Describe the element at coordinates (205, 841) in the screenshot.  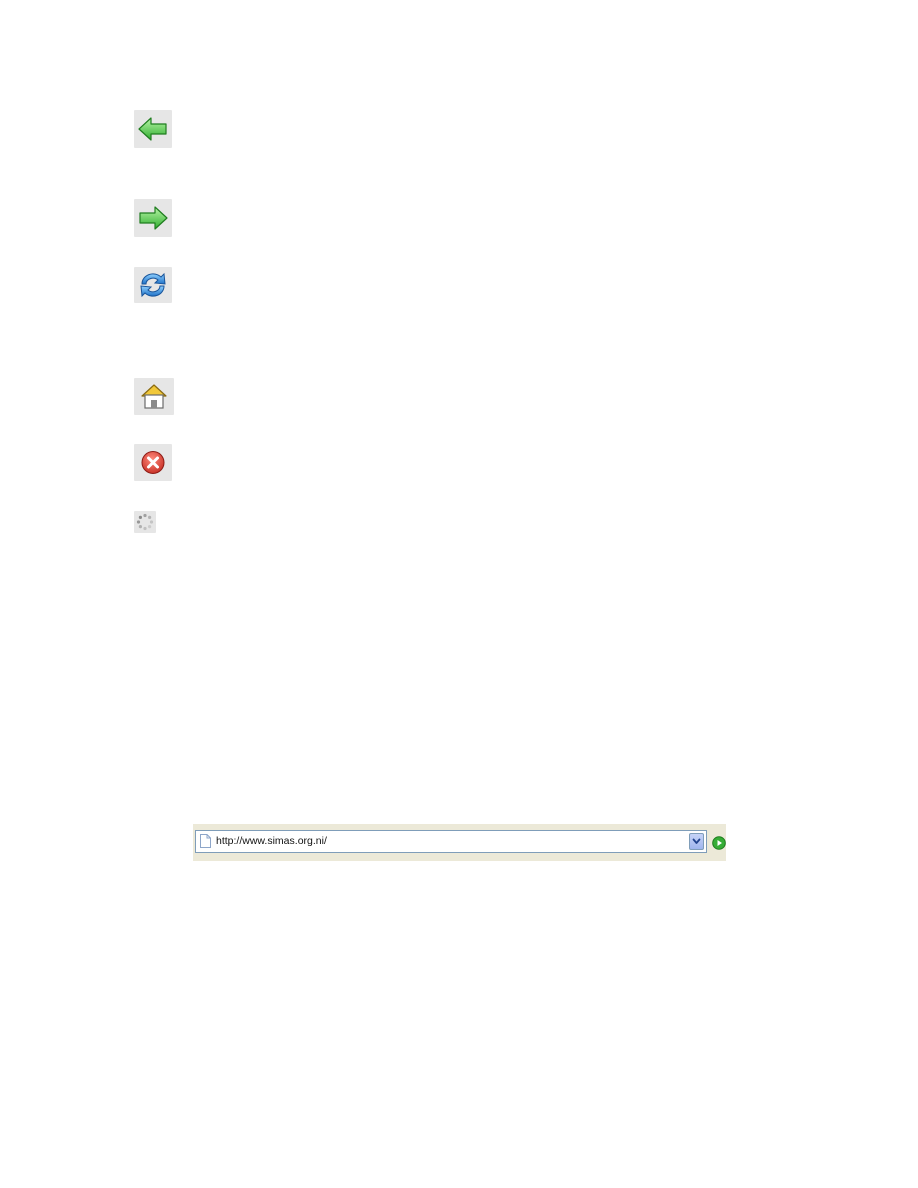
I see `page-icon` at that location.